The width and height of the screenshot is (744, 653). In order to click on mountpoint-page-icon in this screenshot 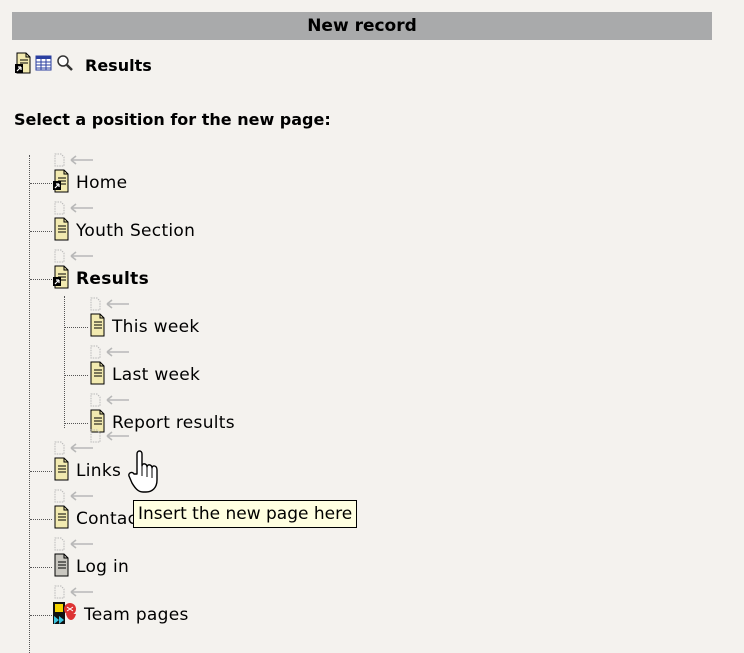, I will do `click(65, 615)`.